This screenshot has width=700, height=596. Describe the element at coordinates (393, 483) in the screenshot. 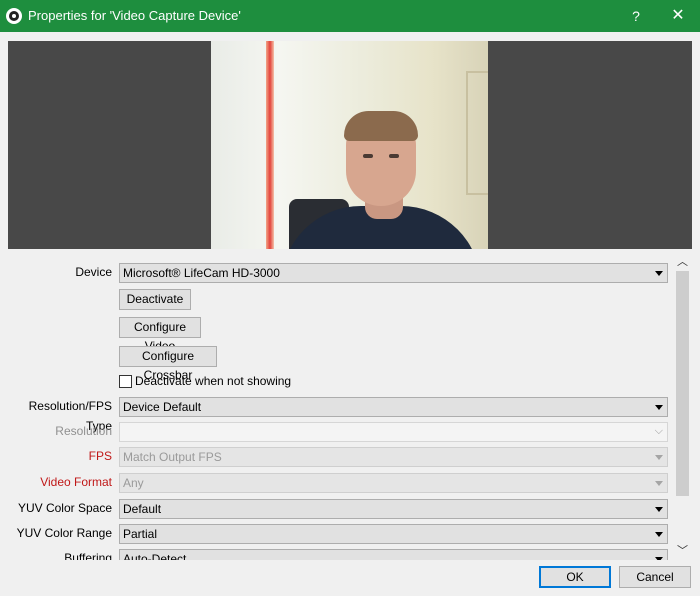

I see `video-format-select: Any` at that location.